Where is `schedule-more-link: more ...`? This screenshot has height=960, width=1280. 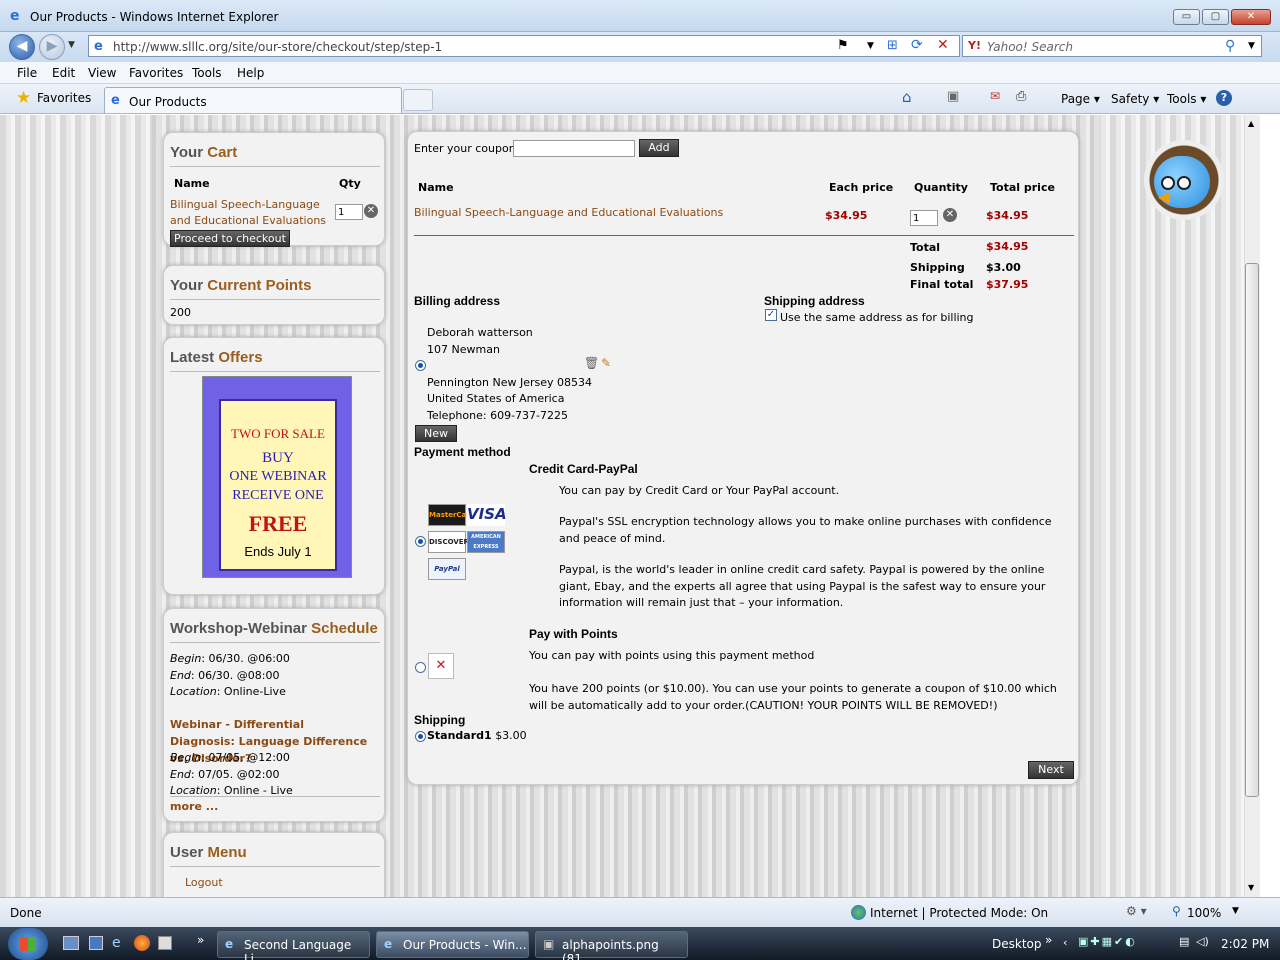
schedule-more-link: more ... is located at coordinates (194, 806).